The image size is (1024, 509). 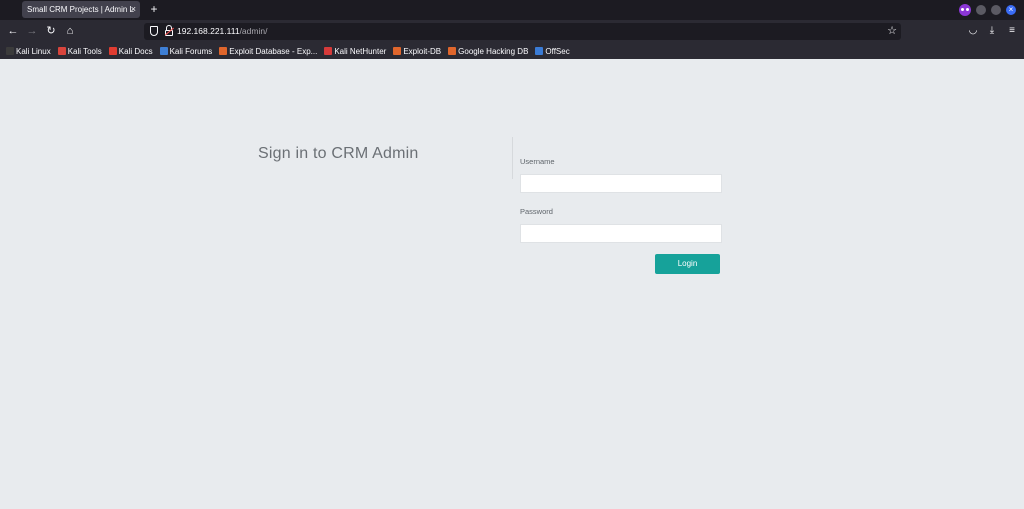 I want to click on login-button: Login, so click(x=687, y=264).